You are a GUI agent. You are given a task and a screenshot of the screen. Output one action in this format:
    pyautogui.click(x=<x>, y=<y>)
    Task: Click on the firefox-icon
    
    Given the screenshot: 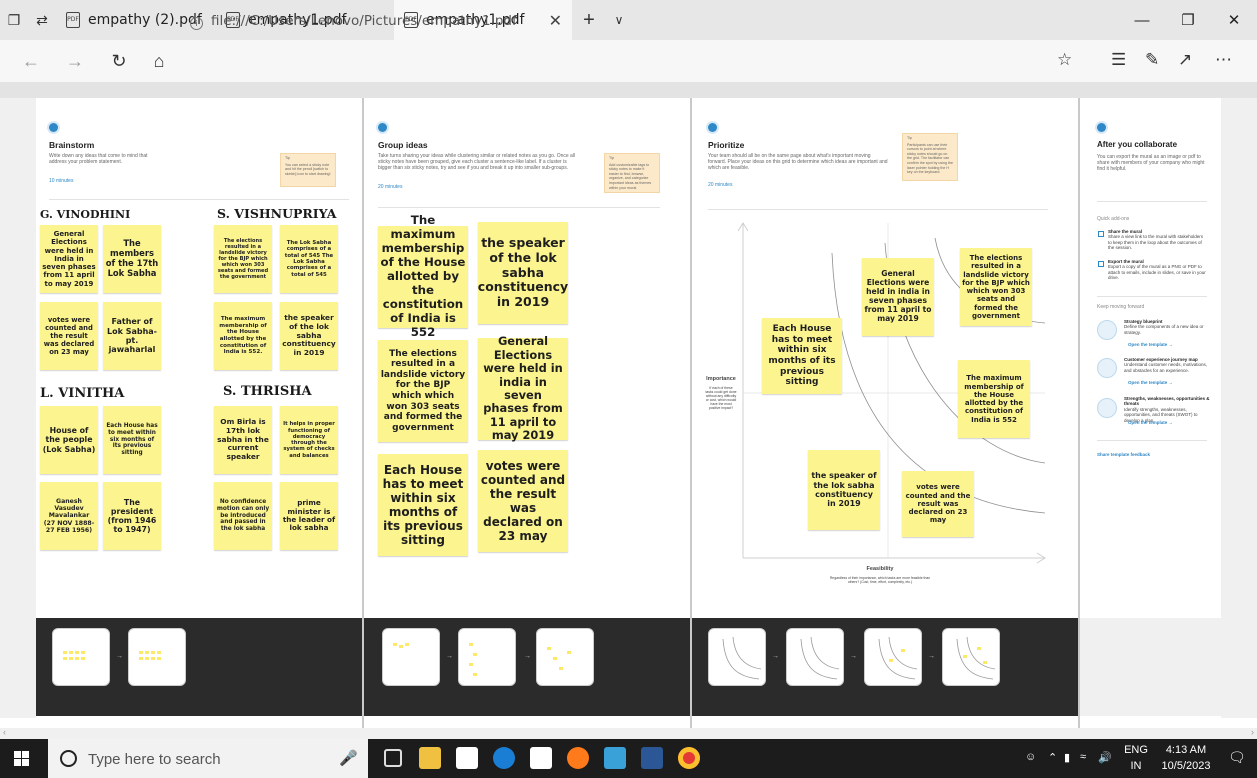 What is the action you would take?
    pyautogui.click(x=578, y=758)
    